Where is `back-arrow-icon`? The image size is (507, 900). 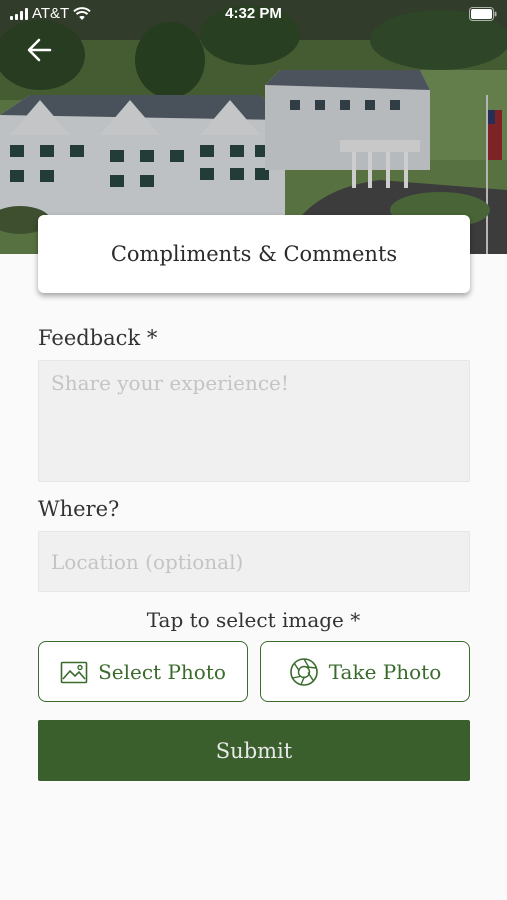 back-arrow-icon is located at coordinates (39, 50).